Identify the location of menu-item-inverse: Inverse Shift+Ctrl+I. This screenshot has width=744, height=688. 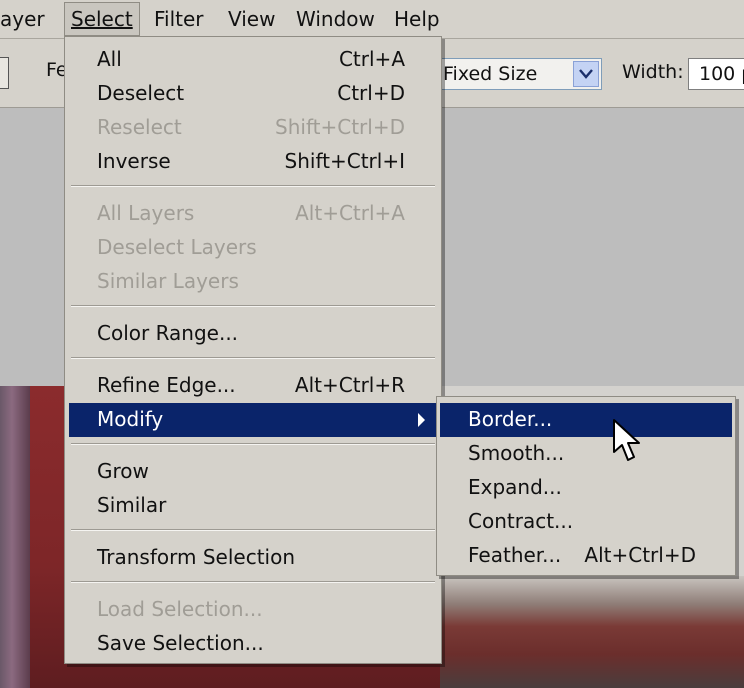
(253, 162).